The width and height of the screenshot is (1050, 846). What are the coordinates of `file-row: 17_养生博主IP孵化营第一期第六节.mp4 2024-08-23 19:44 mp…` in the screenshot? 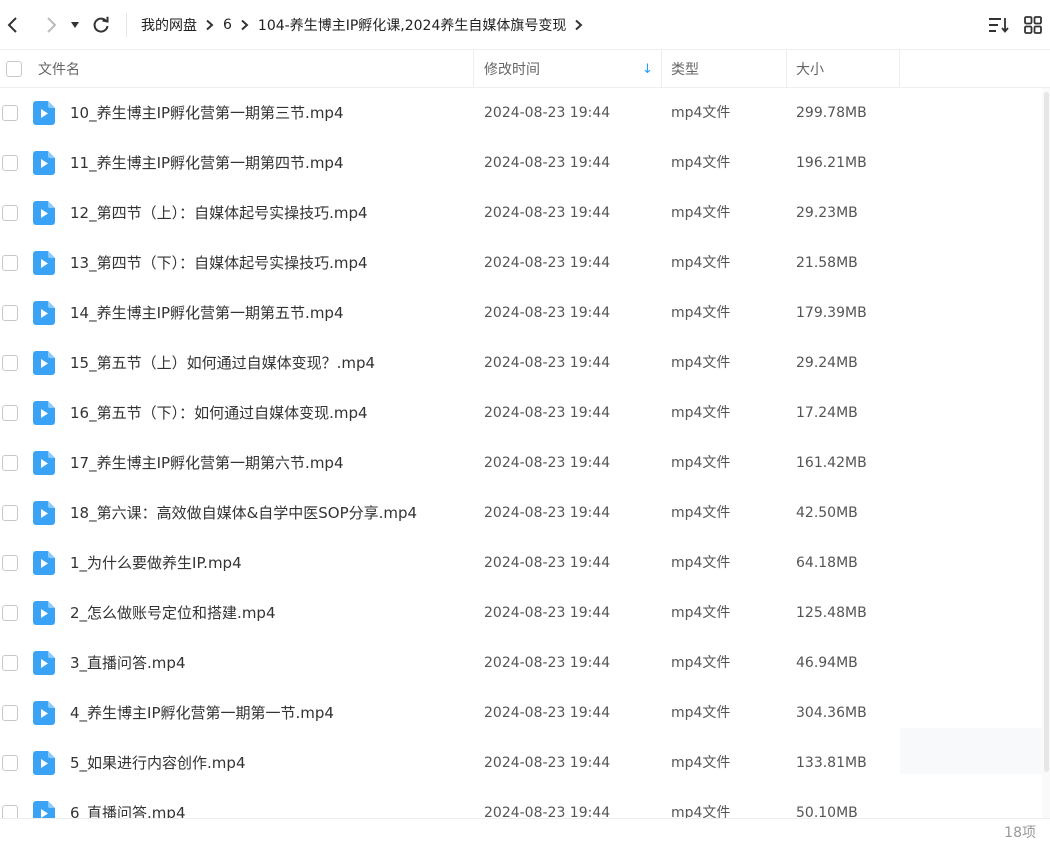 It's located at (525, 463).